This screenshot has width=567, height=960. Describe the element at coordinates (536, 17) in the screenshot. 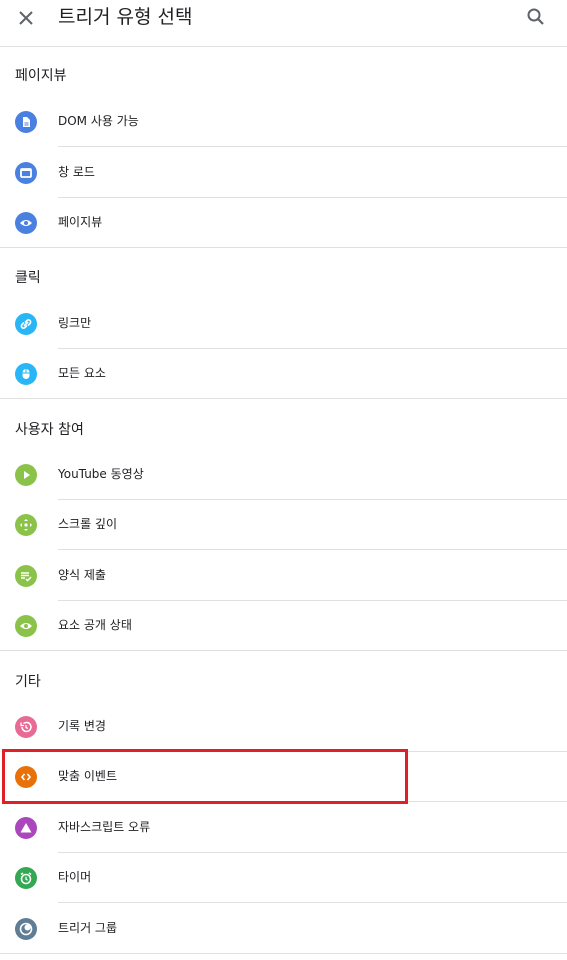

I see `search-icon` at that location.